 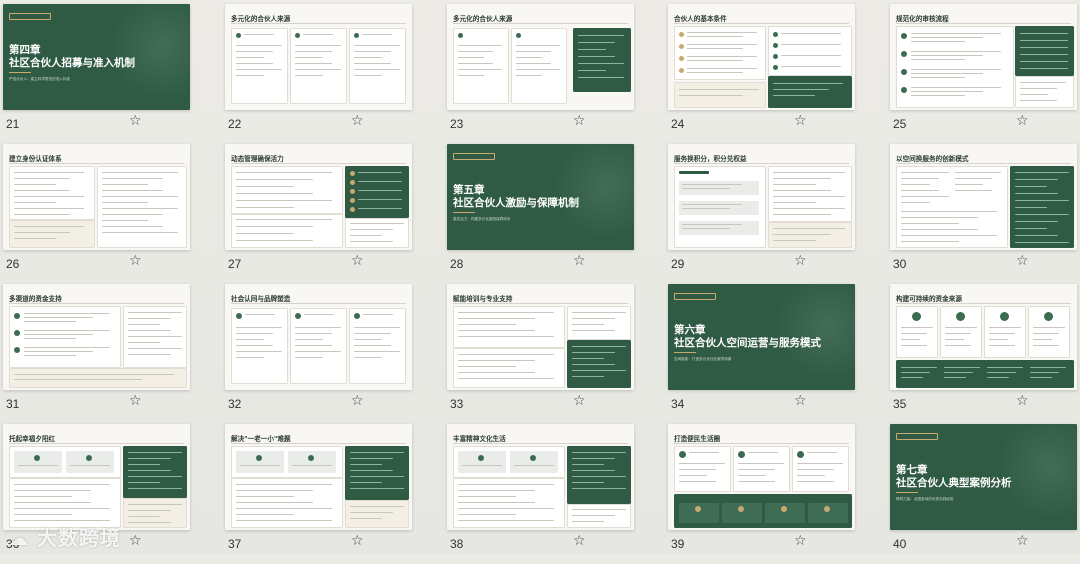 I want to click on slide-preview: 第四章 社区合伙人招募与准入机制 严选合伙人：建立科学规范的准入标准, so click(x=96, y=57).